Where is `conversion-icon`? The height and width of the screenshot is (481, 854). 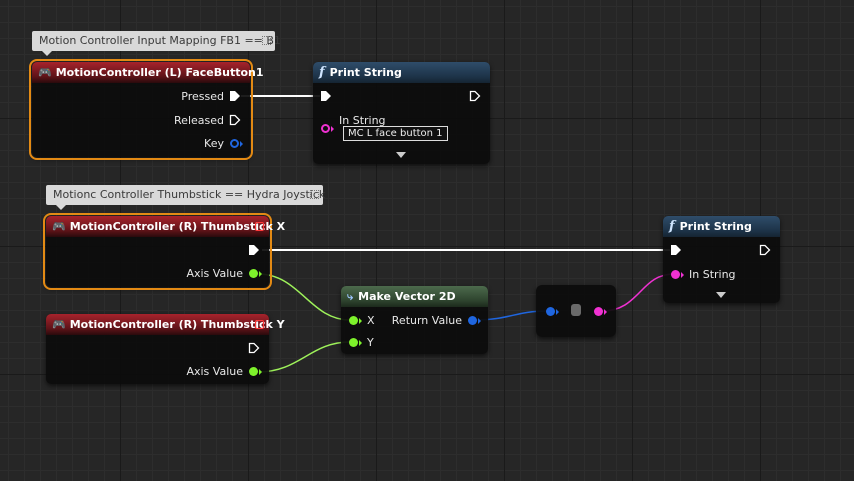
conversion-icon is located at coordinates (576, 310).